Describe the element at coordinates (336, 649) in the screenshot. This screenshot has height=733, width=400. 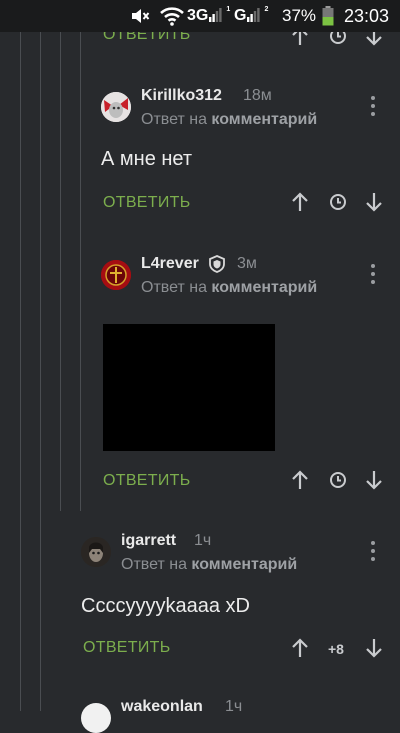
I see `rating-score: +8` at that location.